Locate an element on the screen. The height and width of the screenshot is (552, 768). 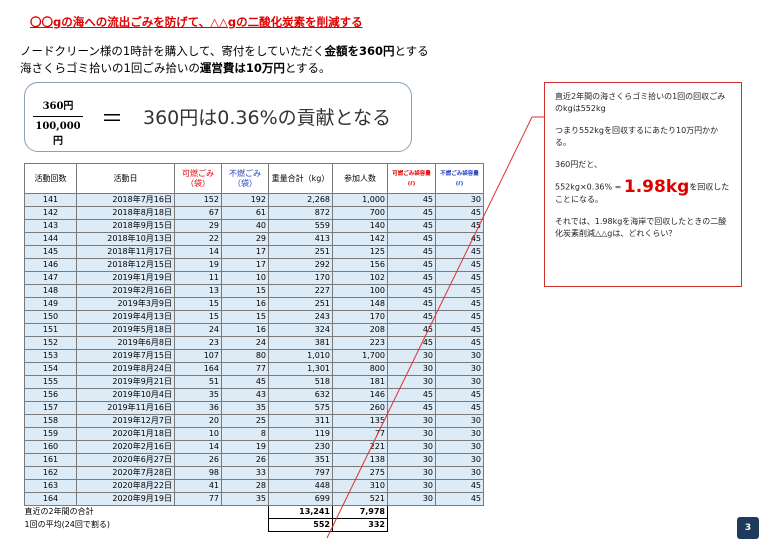
cell-nonburnable: 33 is located at coordinates (245, 473).